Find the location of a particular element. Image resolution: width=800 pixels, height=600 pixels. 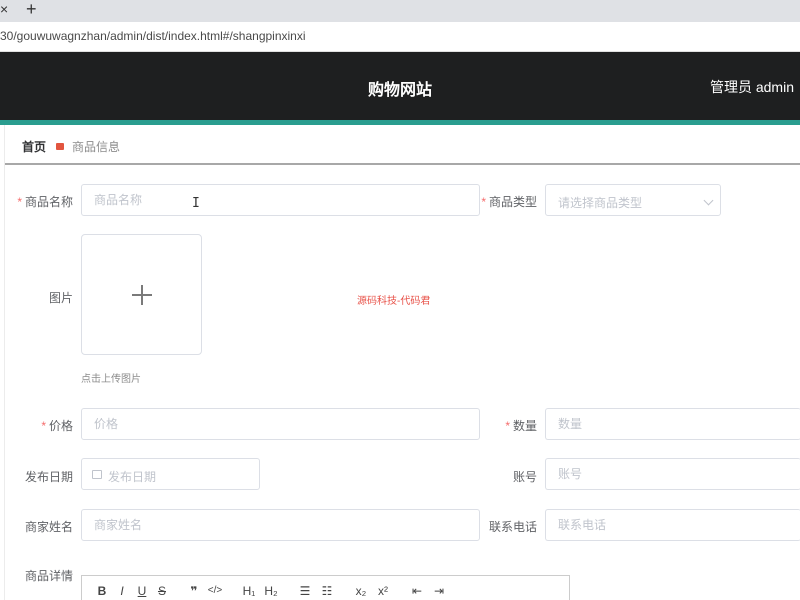

image-upload-area is located at coordinates (141, 294).